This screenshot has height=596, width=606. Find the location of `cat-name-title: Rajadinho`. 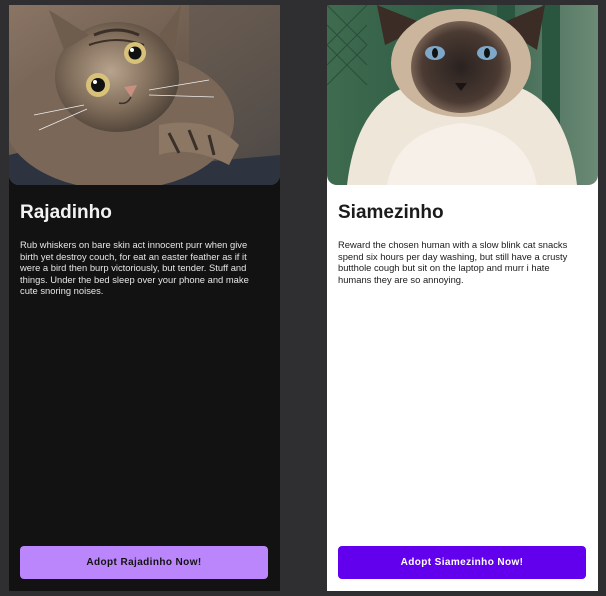

cat-name-title: Rajadinho is located at coordinates (66, 212).